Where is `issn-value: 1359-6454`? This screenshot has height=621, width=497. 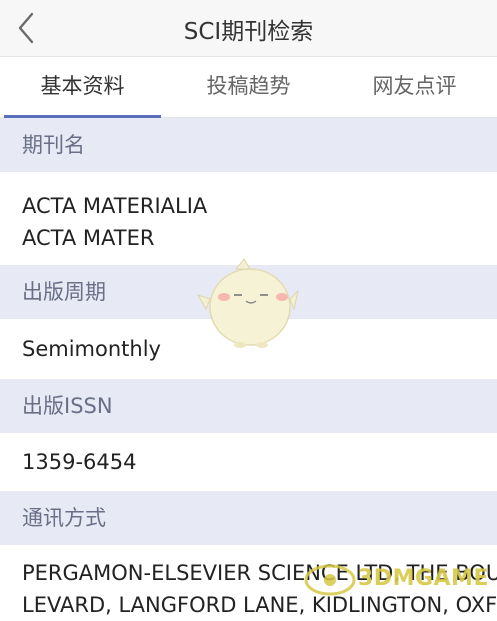 issn-value: 1359-6454 is located at coordinates (248, 462).